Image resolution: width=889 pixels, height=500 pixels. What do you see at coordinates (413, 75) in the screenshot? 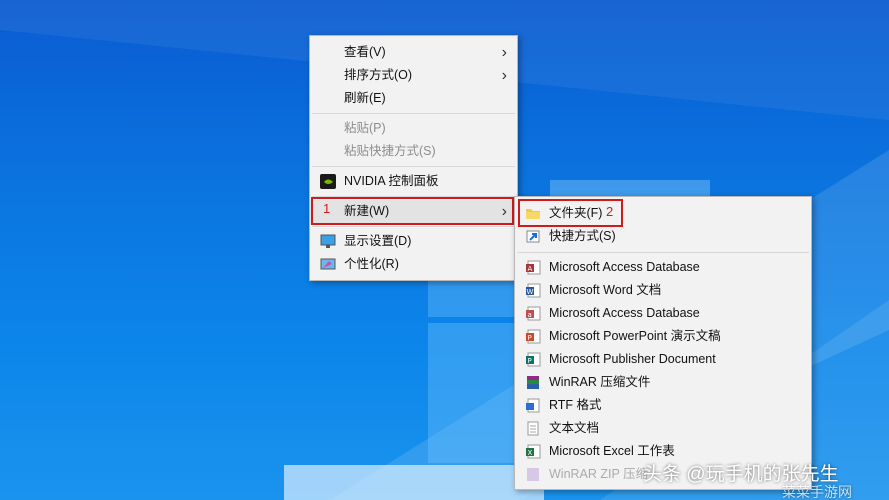
I see `menu-item-sort: 排序方式(O) ›` at bounding box center [413, 75].